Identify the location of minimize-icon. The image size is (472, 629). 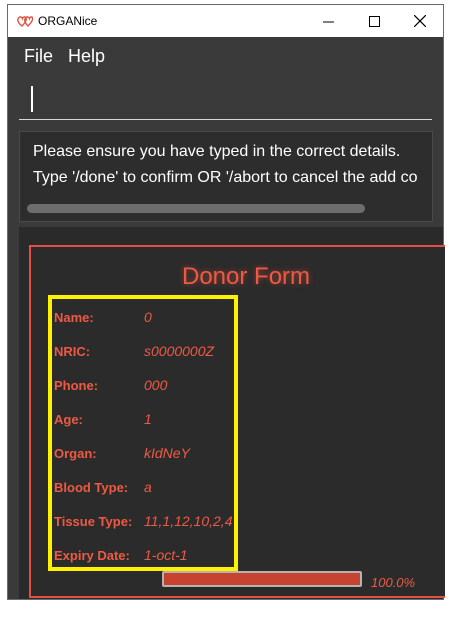
(328, 21).